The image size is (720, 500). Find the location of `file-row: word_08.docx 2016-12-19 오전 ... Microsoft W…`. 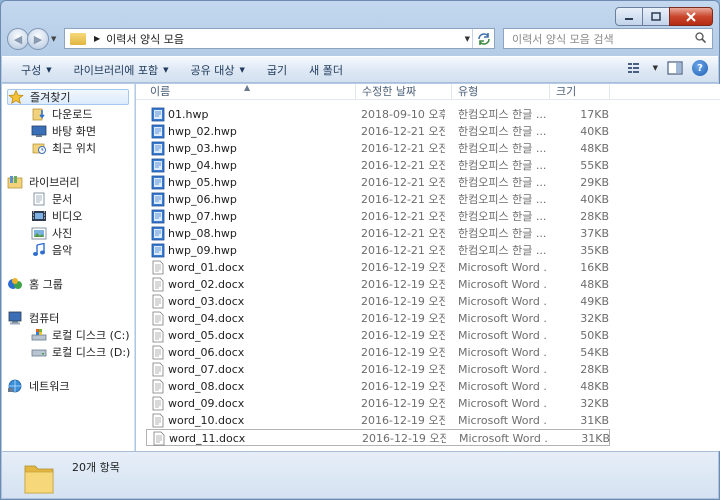

file-row: word_08.docx 2016-12-19 오전 ... Microsoft W… is located at coordinates (378, 386).